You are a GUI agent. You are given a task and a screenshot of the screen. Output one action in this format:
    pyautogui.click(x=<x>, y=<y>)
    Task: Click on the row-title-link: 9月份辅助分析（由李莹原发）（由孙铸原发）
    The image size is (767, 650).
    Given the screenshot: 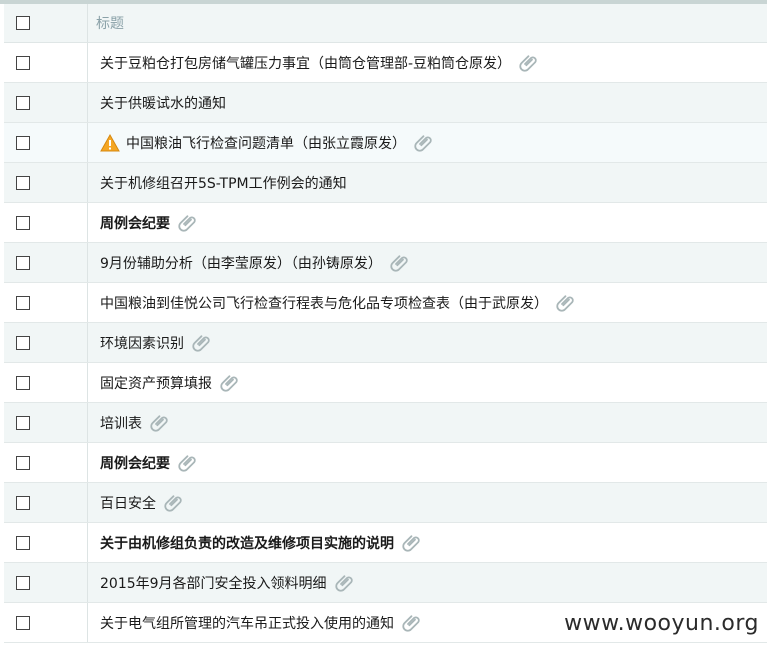 What is the action you would take?
    pyautogui.click(x=241, y=263)
    